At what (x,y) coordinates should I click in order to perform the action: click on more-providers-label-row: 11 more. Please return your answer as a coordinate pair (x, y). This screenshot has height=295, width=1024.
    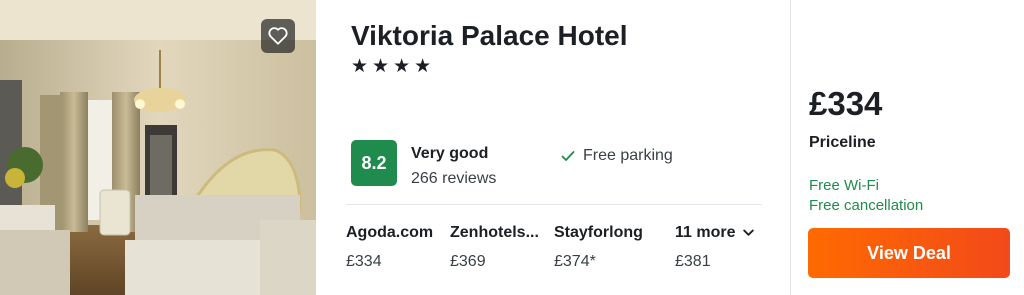
    Looking at the image, I should click on (715, 233).